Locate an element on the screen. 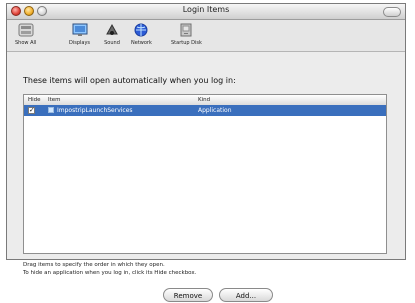  checkmark-icon: ✓ is located at coordinates (32, 110).